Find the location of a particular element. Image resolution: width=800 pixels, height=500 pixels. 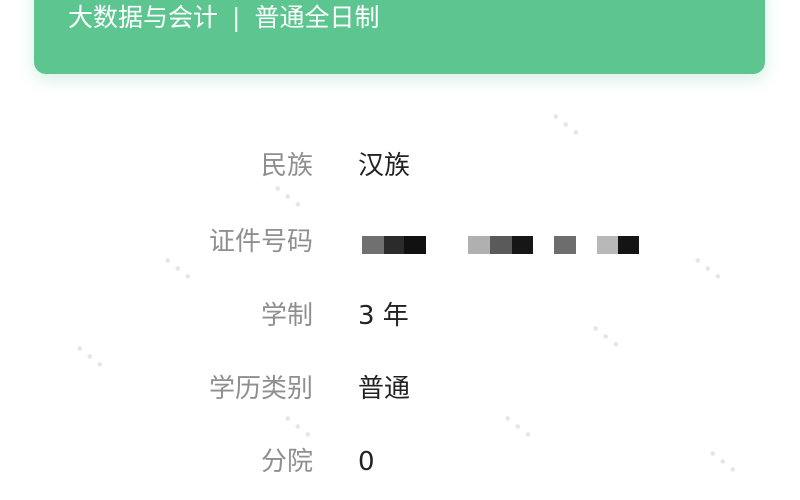

field-row-id-number: 证件号码 is located at coordinates (400, 242).